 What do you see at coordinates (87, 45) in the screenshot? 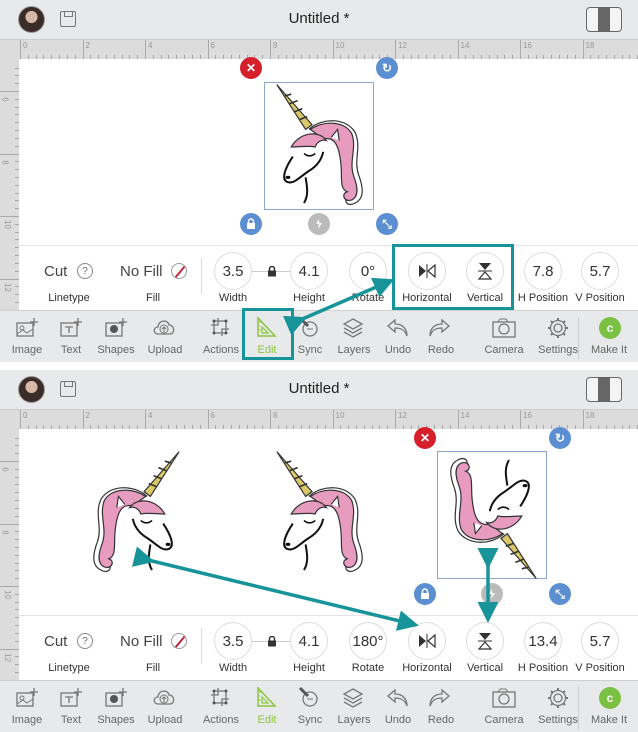
I see `ruler-label: 2` at bounding box center [87, 45].